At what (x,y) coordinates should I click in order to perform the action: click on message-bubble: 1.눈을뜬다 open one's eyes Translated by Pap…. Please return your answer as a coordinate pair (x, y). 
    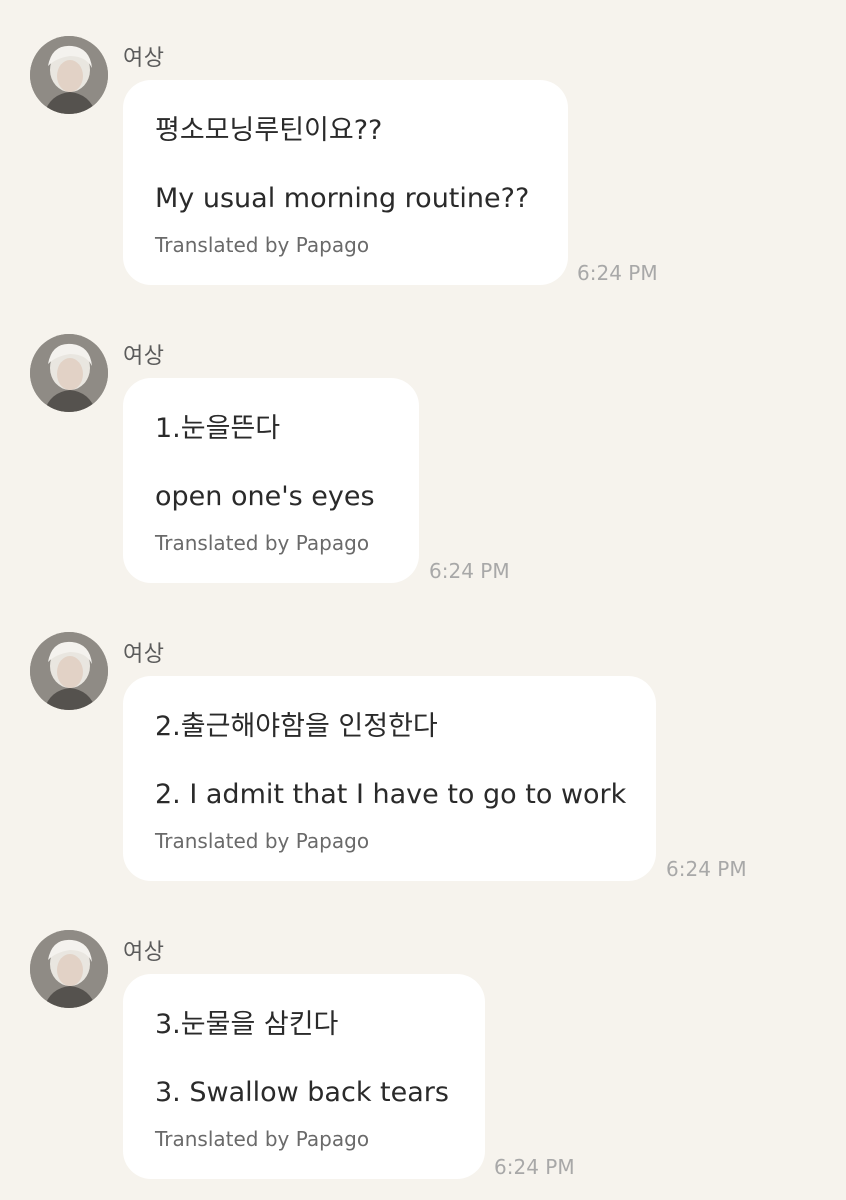
    Looking at the image, I should click on (271, 480).